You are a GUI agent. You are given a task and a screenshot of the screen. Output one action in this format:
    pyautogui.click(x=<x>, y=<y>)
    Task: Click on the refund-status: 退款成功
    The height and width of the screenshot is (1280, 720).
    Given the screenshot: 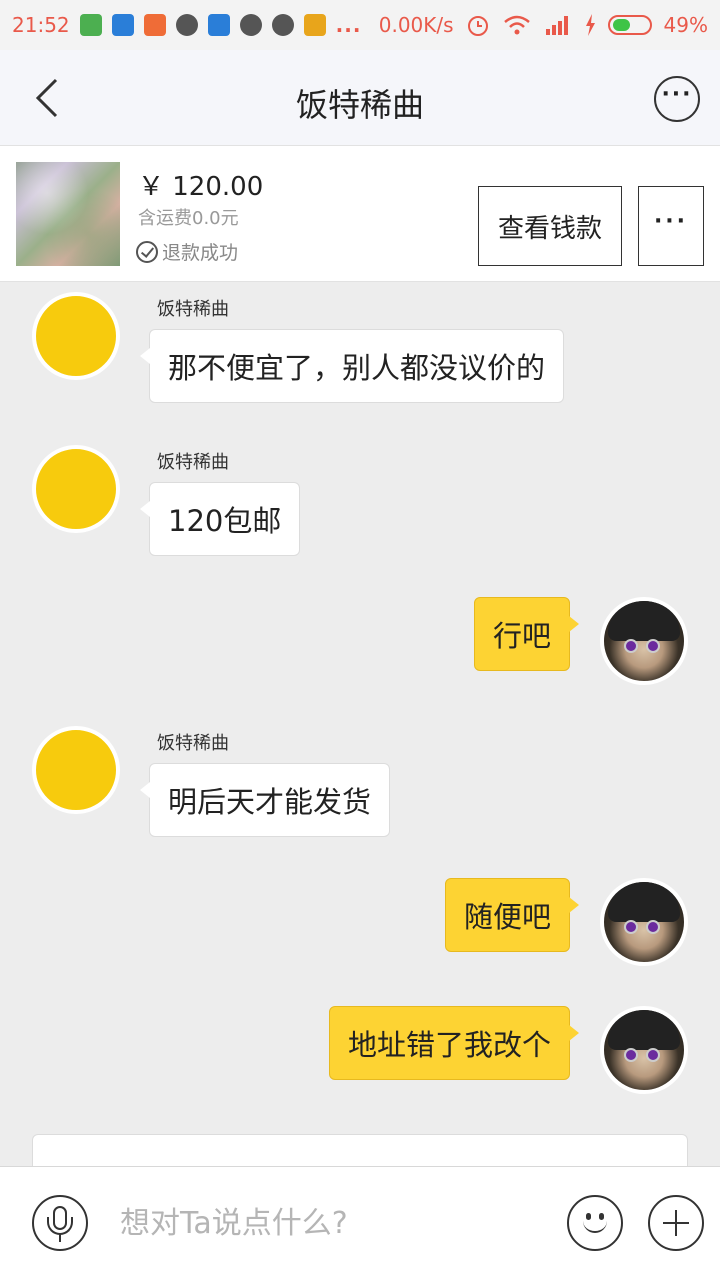 What is the action you would take?
    pyautogui.click(x=187, y=251)
    